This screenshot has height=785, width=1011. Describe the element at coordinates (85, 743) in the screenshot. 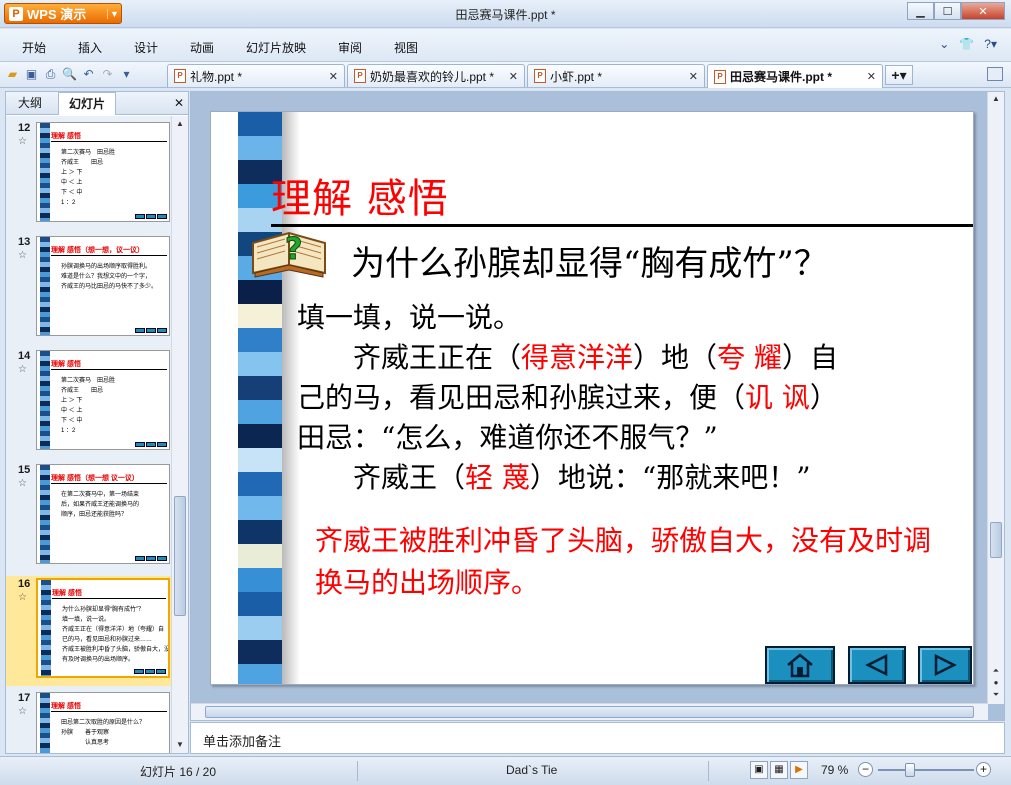

I see `thumbnail-text-line: 认真思考` at that location.